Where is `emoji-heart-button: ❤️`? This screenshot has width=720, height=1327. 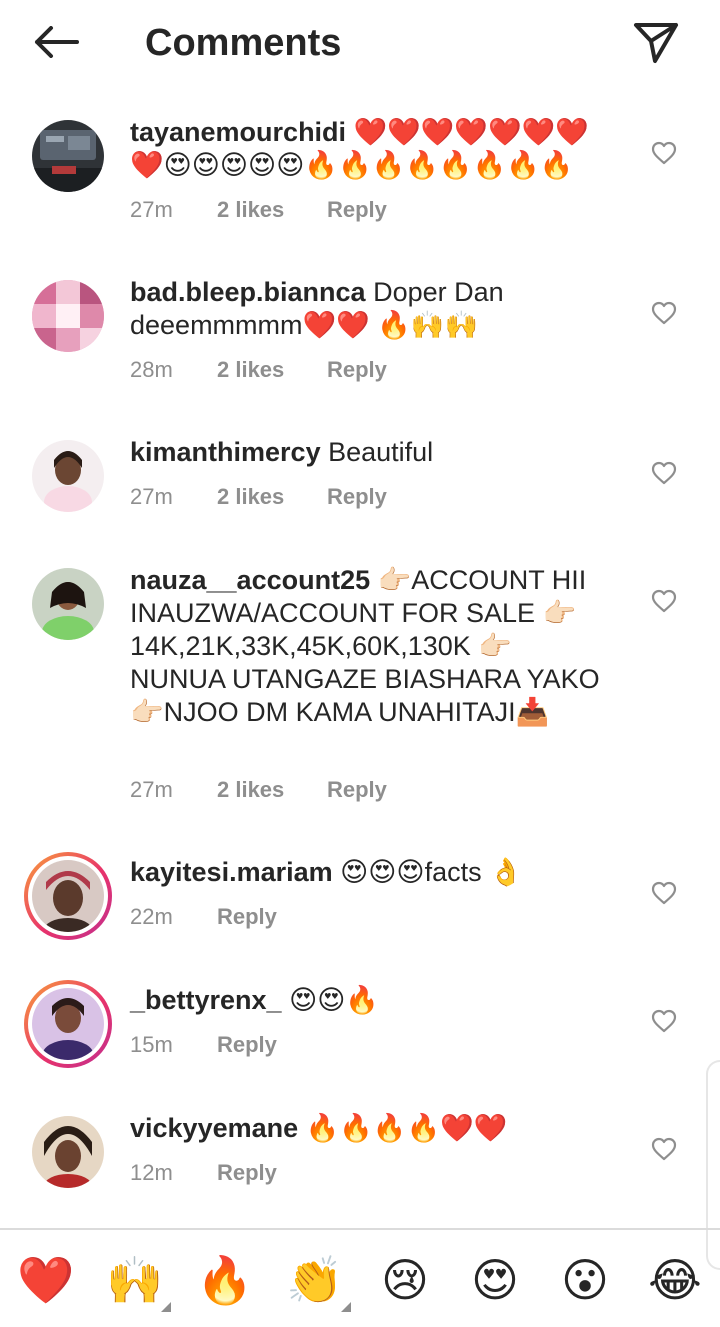 emoji-heart-button: ❤️ is located at coordinates (46, 1280).